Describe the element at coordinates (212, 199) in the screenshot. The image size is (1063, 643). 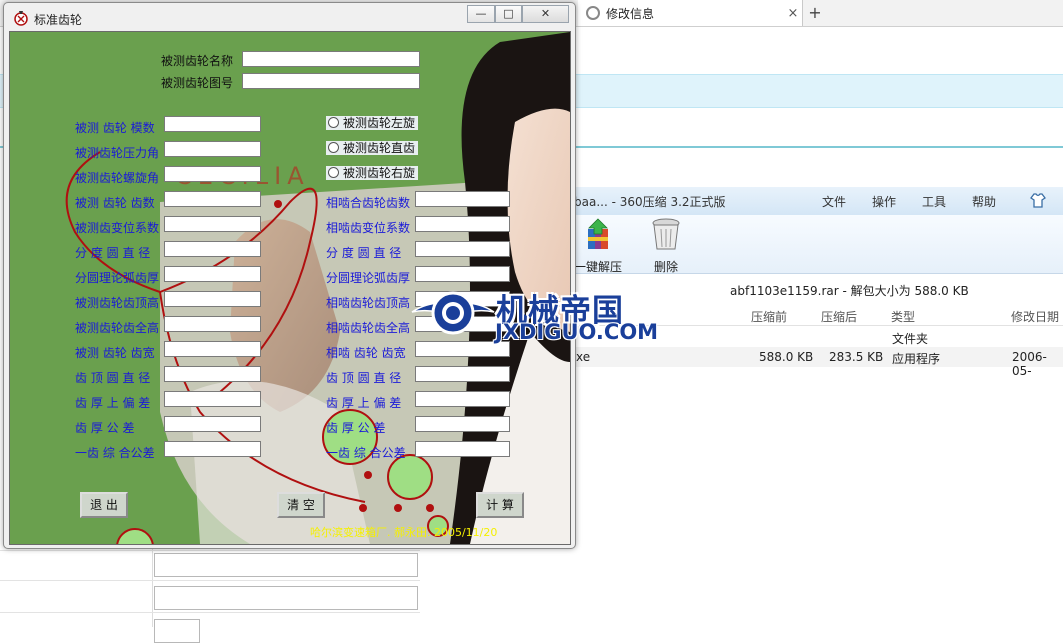
I see `tooth-count-input` at that location.